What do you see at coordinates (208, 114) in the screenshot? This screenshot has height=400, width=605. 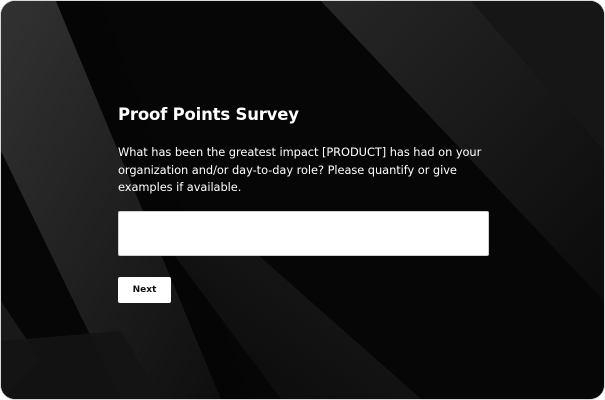 I see `survey-title: Proof Points Survey` at bounding box center [208, 114].